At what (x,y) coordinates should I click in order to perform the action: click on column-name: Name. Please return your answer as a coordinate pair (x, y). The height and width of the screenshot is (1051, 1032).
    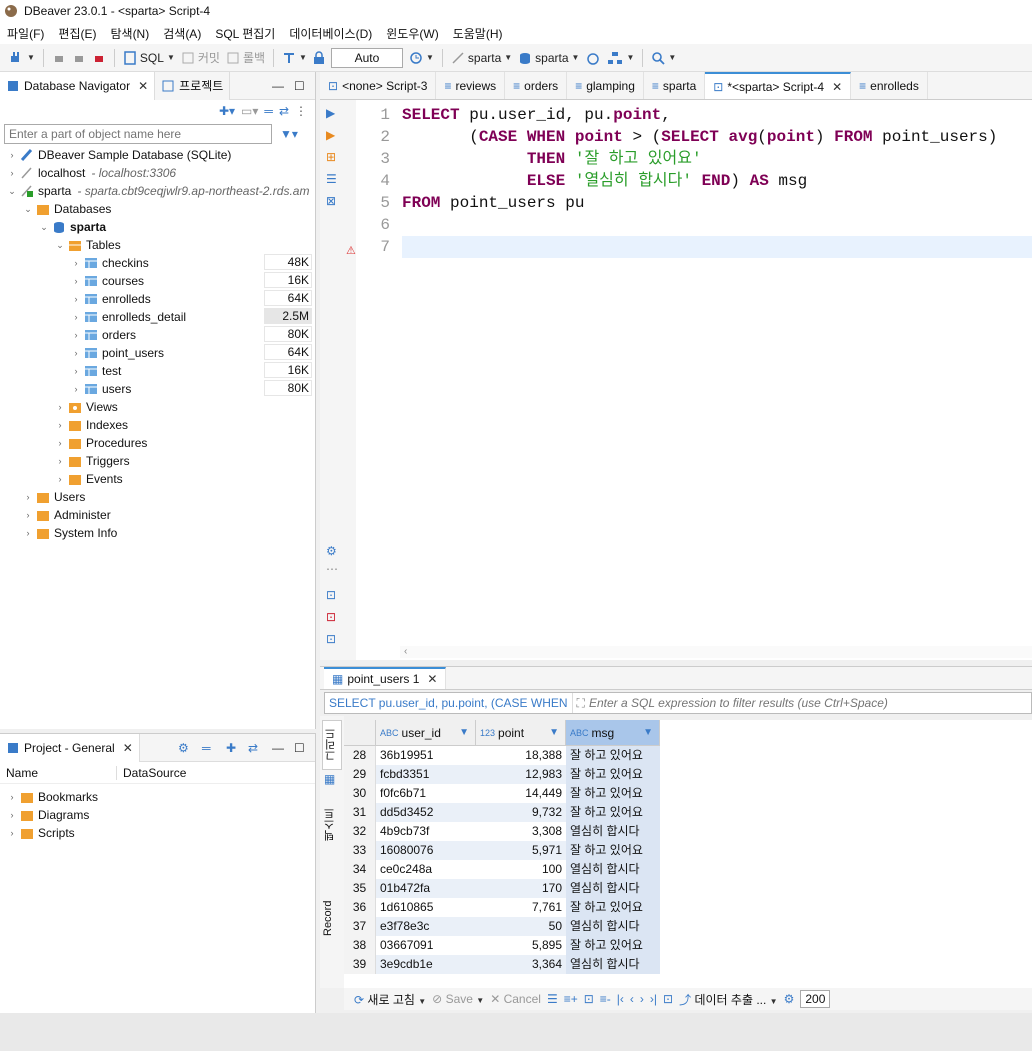
    Looking at the image, I should click on (58, 773).